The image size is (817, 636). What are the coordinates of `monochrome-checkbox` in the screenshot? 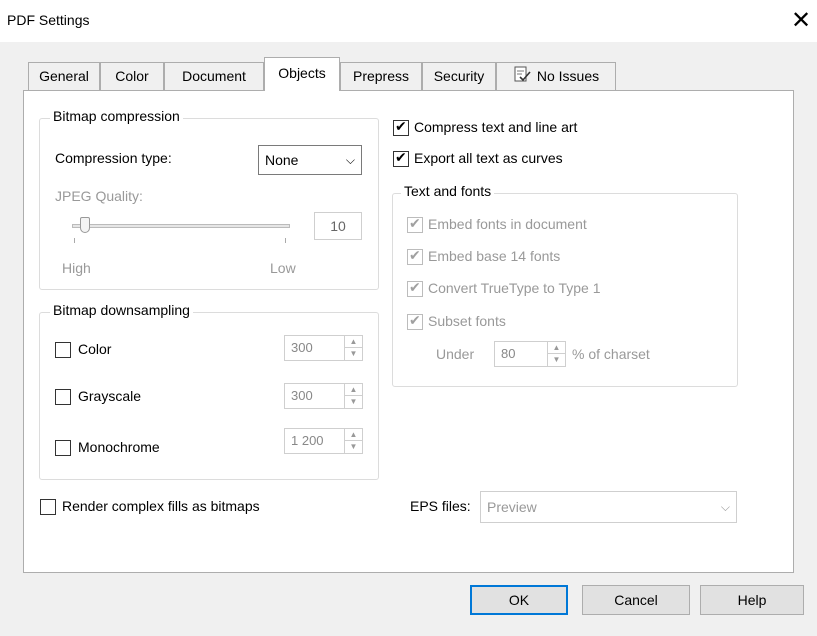 It's located at (63, 448).